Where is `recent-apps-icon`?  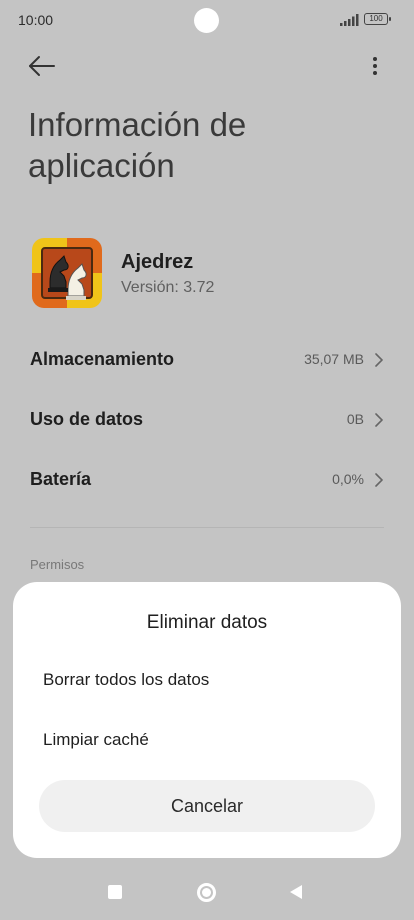 recent-apps-icon is located at coordinates (115, 892).